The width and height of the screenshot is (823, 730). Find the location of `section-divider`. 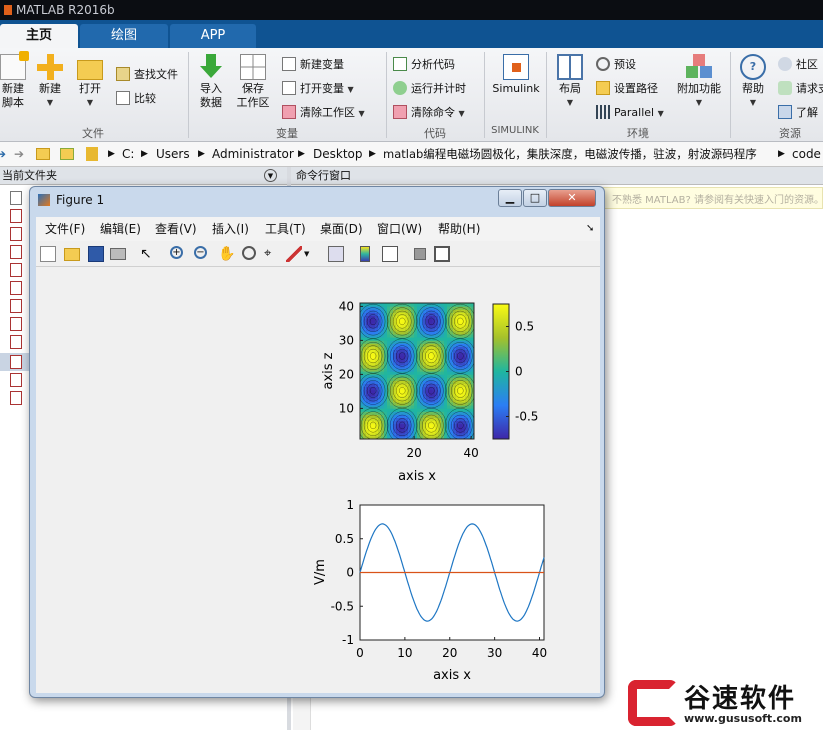

section-divider is located at coordinates (188, 95).